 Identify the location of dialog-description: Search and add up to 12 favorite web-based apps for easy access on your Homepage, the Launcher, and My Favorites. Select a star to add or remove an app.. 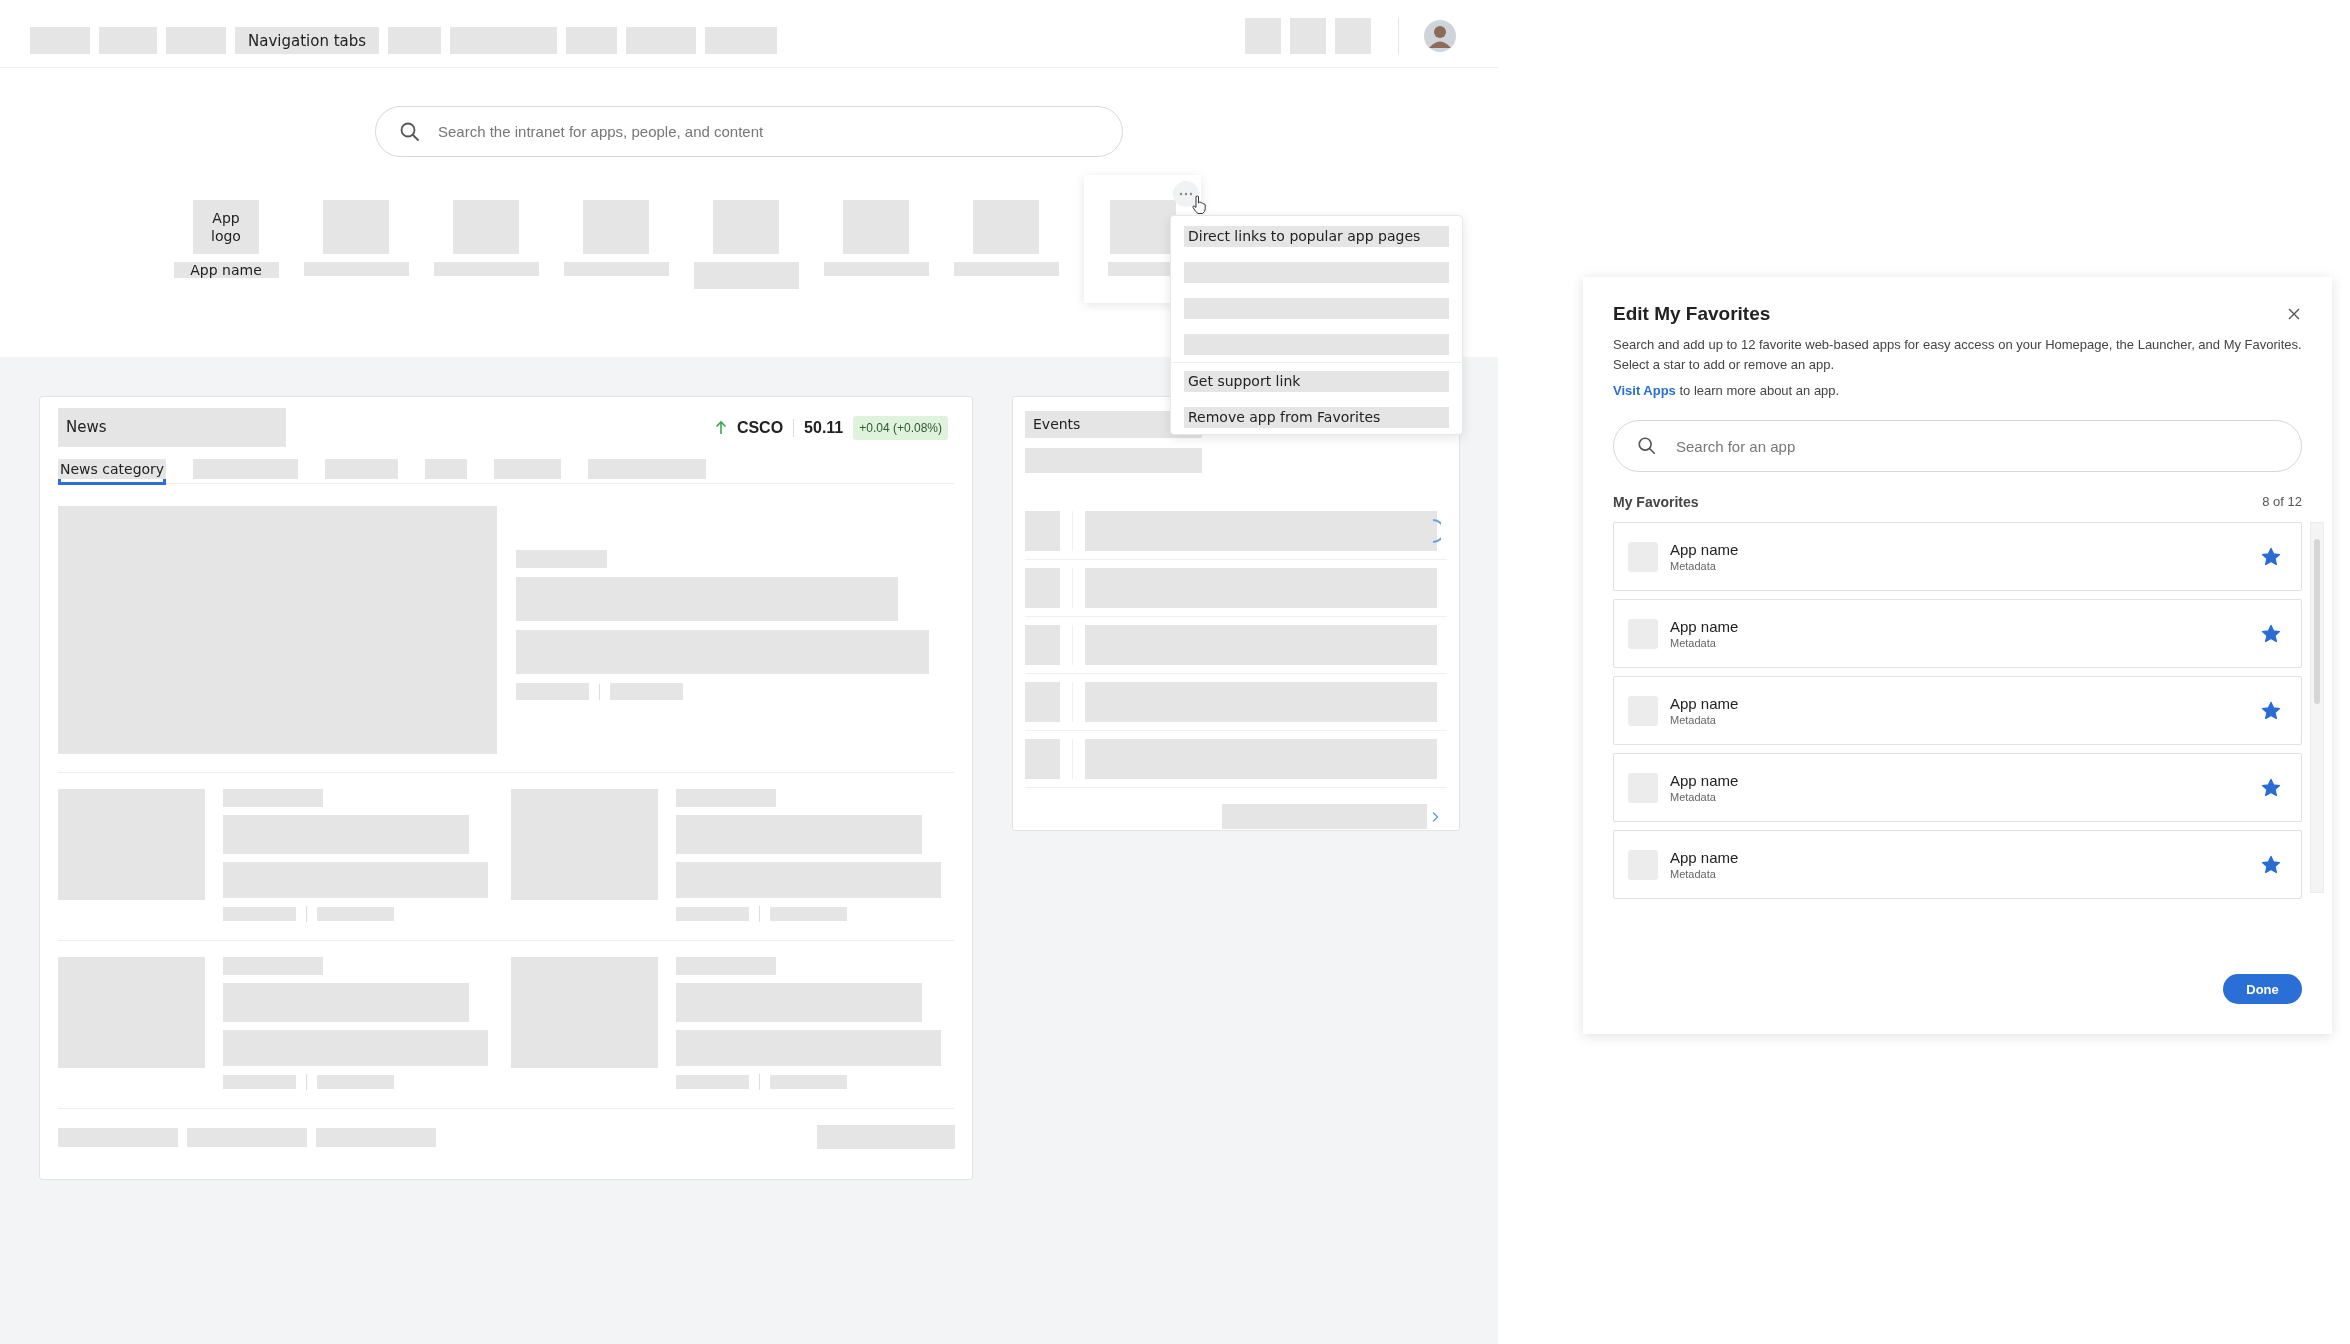
(1957, 355).